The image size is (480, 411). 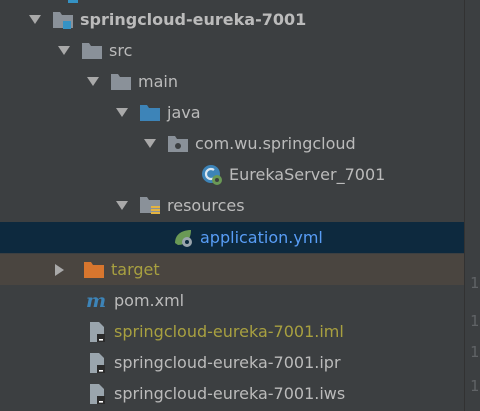 I want to click on tree-item-com-wu-springcloud: com.wu.springcloud, so click(x=232, y=143).